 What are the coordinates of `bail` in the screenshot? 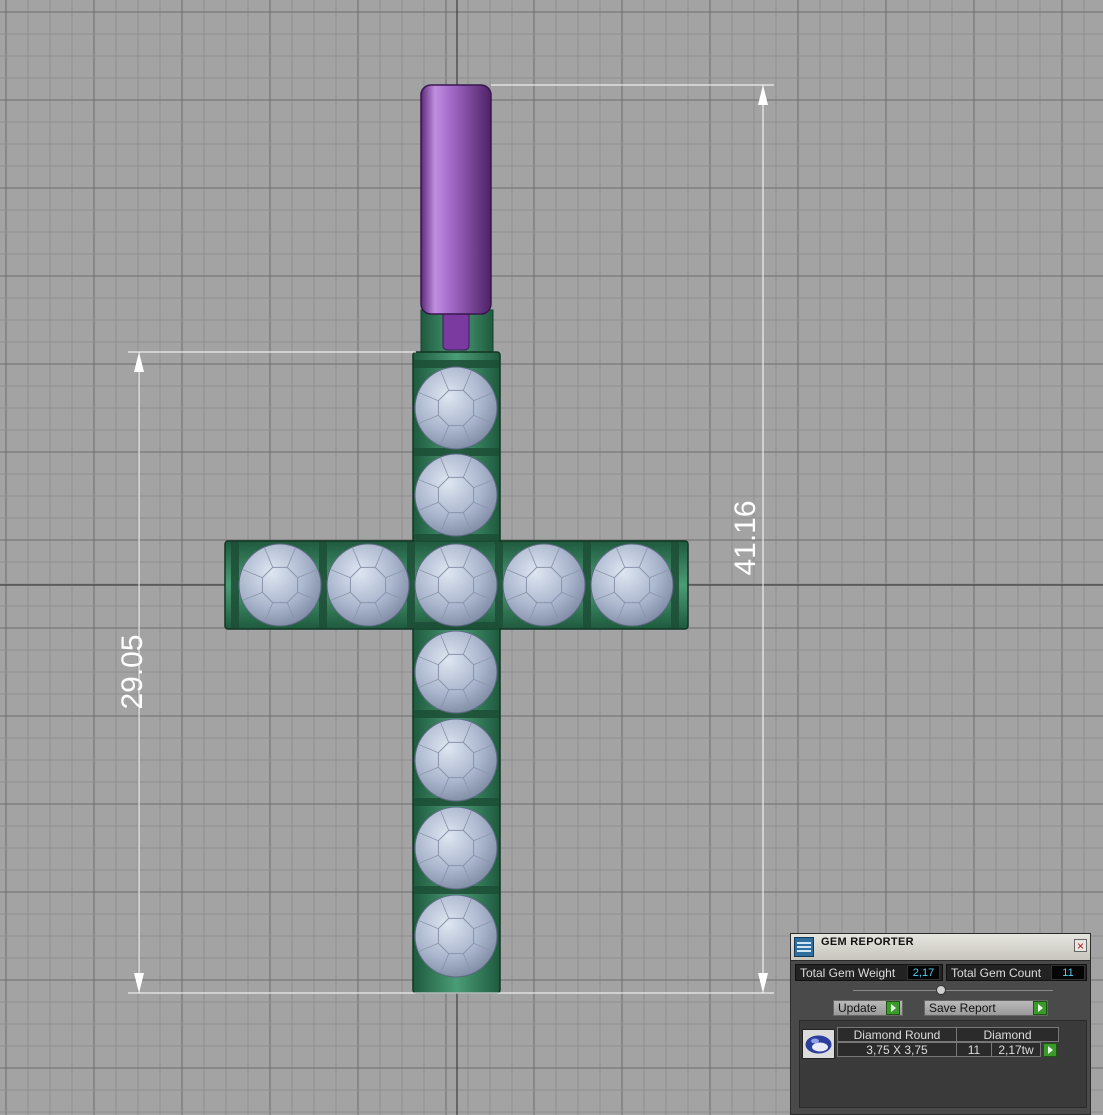 It's located at (456, 199).